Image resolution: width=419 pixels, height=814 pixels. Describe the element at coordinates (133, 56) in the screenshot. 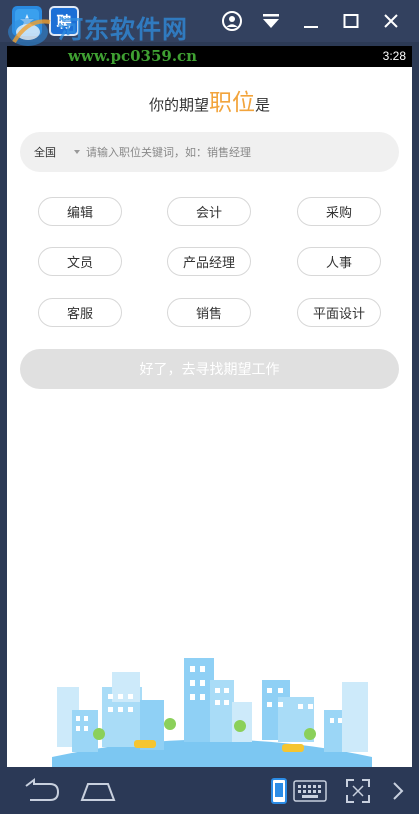

I see `watermark-url: www.pc0359.cn` at that location.